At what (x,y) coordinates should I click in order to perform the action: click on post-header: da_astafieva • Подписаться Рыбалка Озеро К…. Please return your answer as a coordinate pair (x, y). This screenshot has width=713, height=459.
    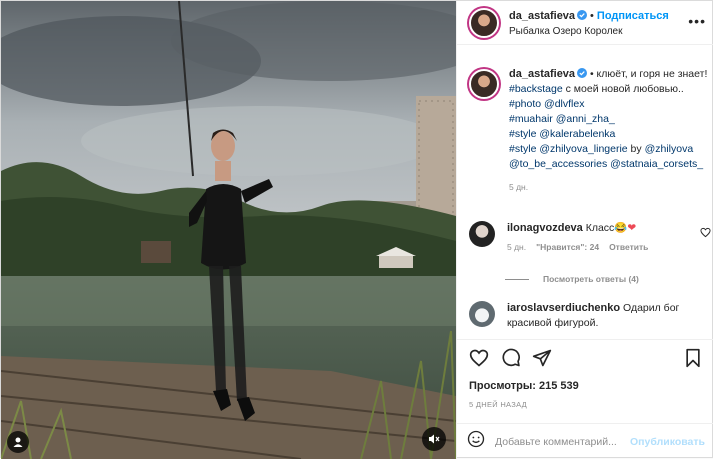
    Looking at the image, I should click on (585, 23).